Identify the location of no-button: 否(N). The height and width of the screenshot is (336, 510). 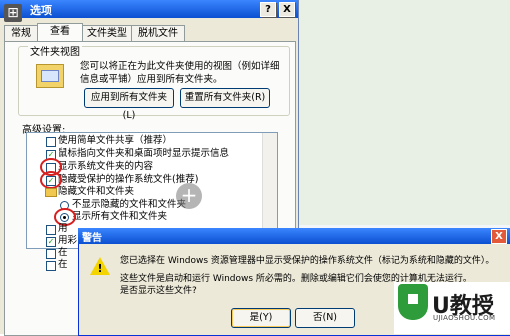
(325, 318).